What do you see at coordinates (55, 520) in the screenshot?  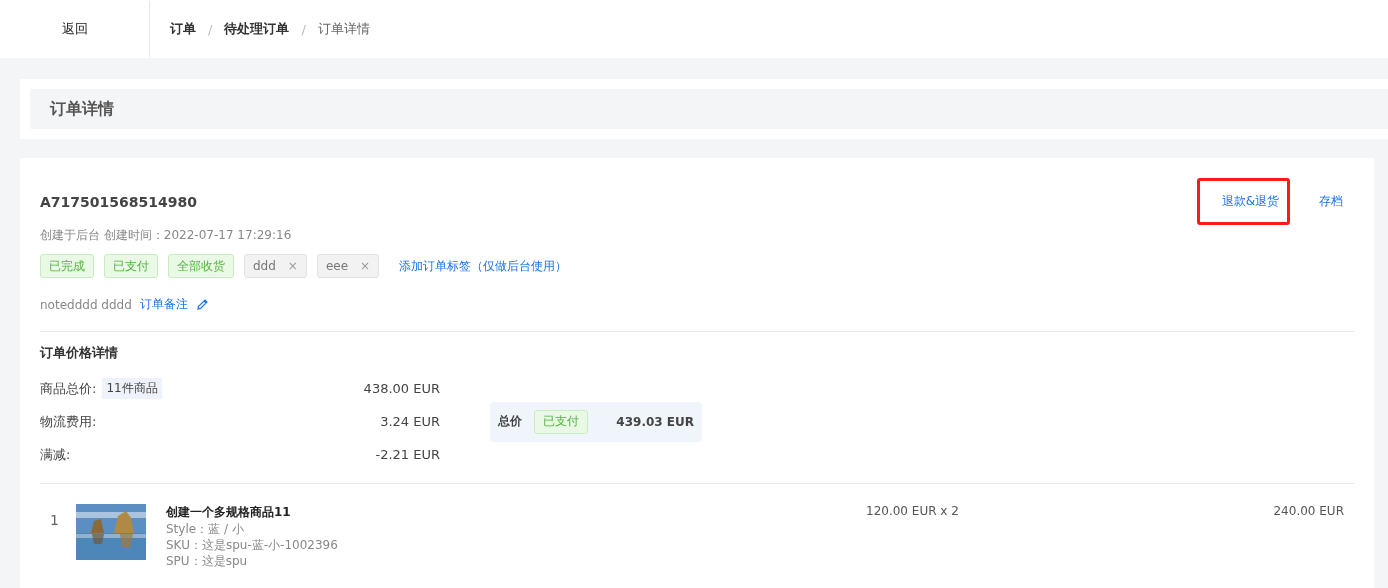 I see `row-number: 1` at bounding box center [55, 520].